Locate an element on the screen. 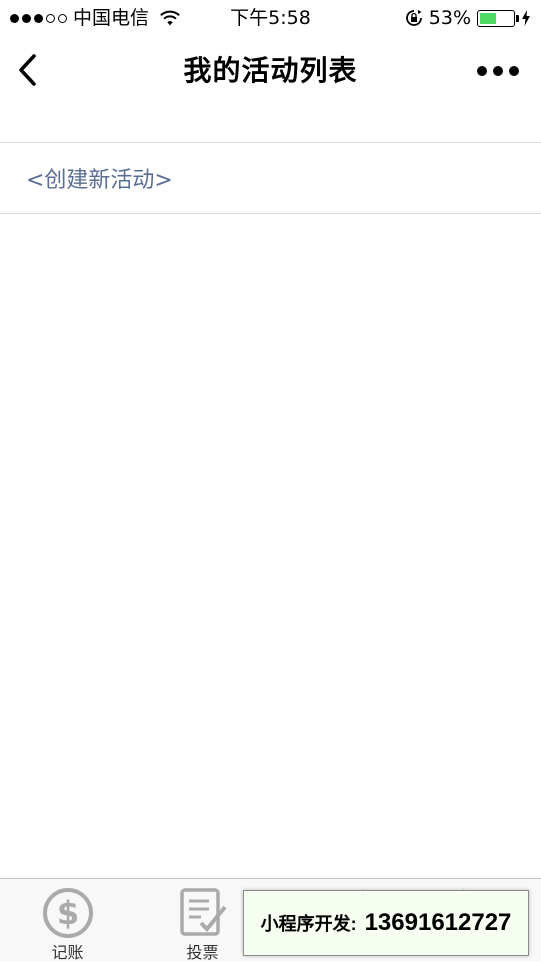  page-title: 我的活动列表 is located at coordinates (270, 70).